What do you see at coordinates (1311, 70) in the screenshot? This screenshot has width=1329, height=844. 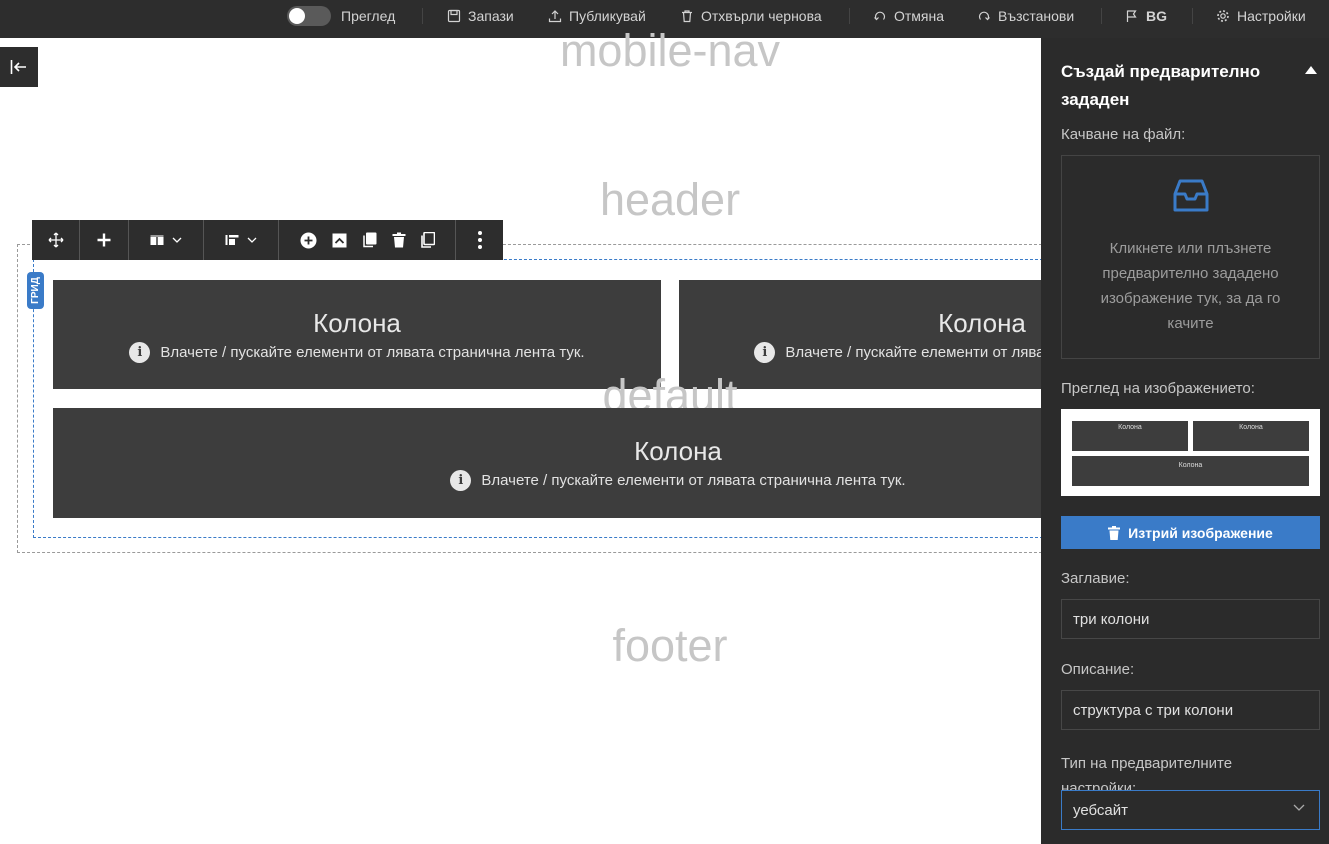 I see `collapse-panel-icon` at bounding box center [1311, 70].